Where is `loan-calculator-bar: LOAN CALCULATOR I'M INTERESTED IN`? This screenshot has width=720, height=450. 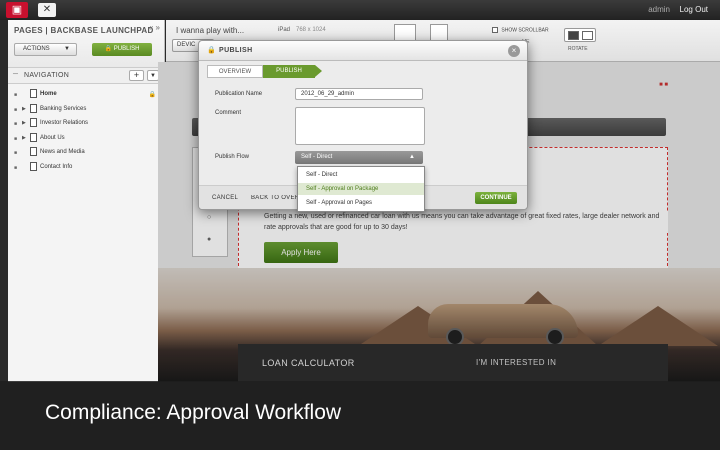 loan-calculator-bar: LOAN CALCULATOR I'M INTERESTED IN is located at coordinates (453, 363).